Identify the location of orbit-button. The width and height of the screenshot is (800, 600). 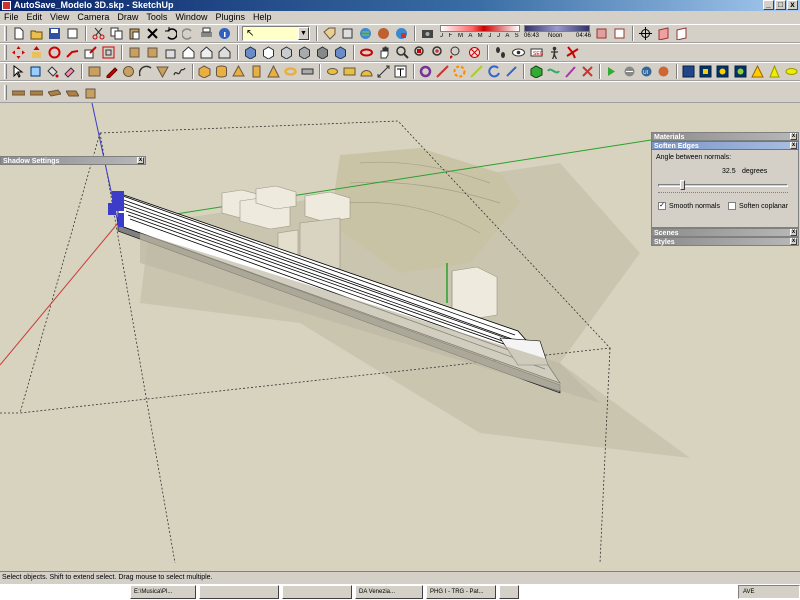
(366, 52).